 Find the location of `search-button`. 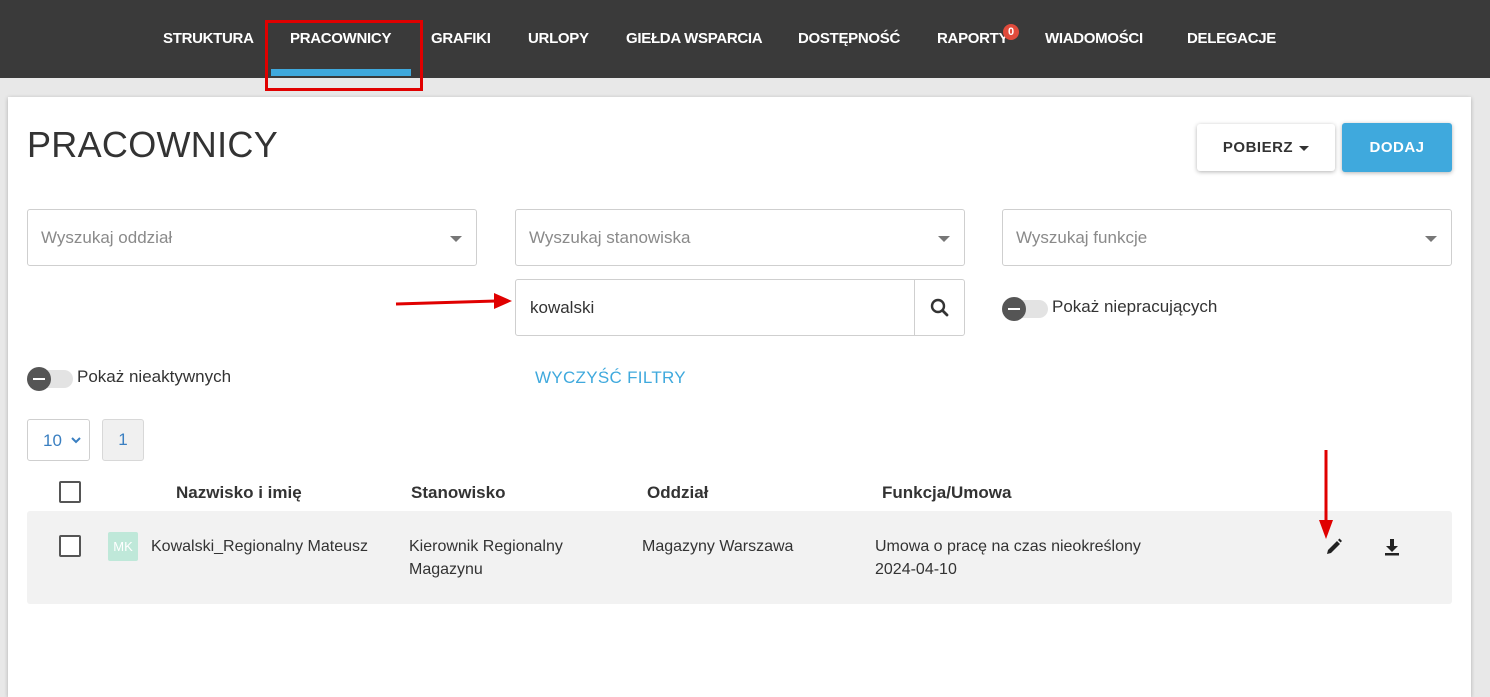

search-button is located at coordinates (939, 307).